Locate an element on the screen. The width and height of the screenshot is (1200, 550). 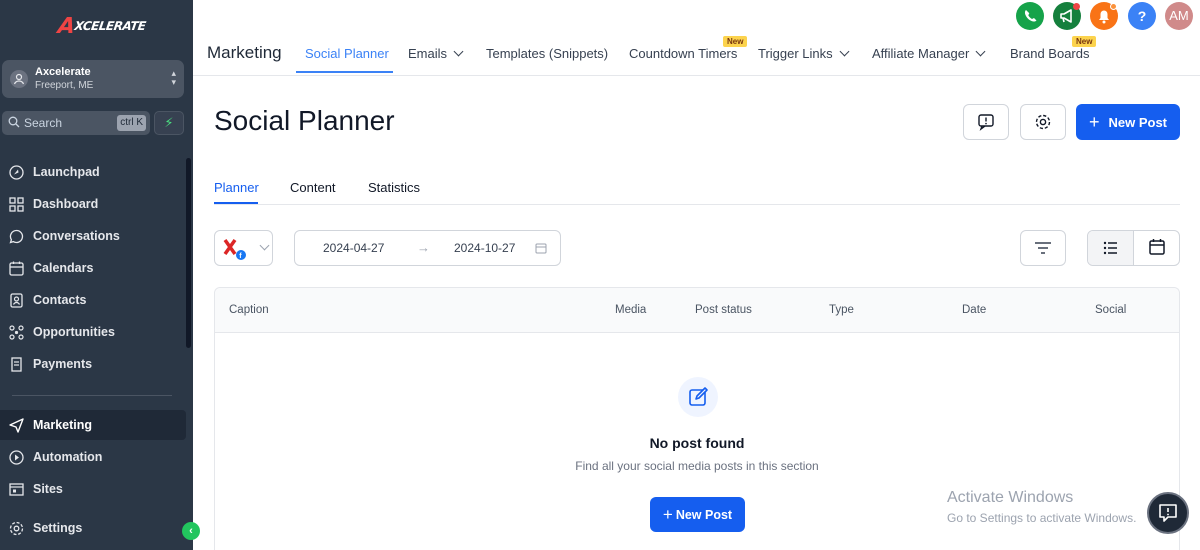
sidebar-item-label: Calendars is located at coordinates (63, 268).